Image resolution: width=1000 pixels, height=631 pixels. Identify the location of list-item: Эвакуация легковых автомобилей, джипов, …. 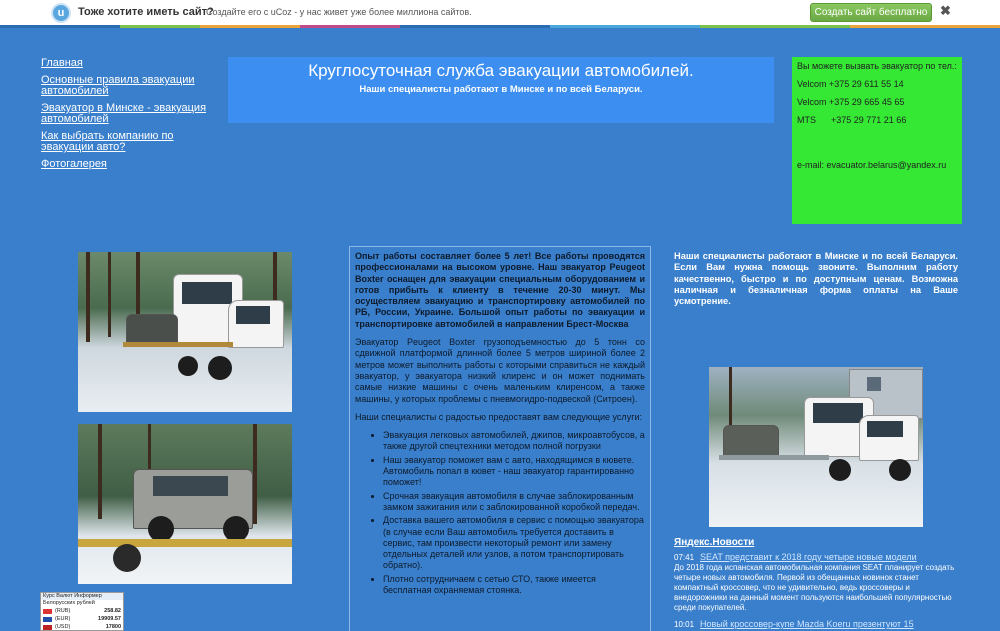
(514, 441).